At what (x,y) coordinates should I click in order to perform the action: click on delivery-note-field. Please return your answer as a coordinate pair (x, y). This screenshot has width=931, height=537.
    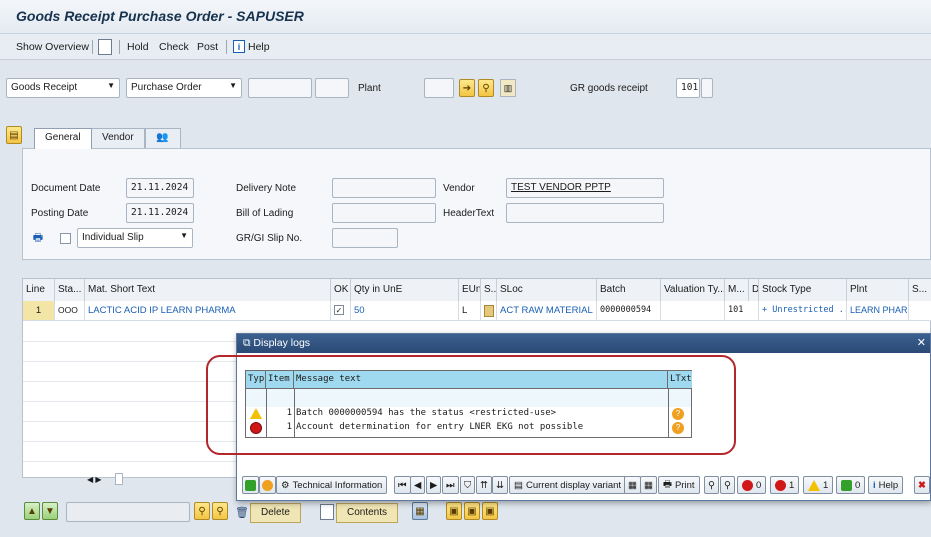
    Looking at the image, I should click on (384, 188).